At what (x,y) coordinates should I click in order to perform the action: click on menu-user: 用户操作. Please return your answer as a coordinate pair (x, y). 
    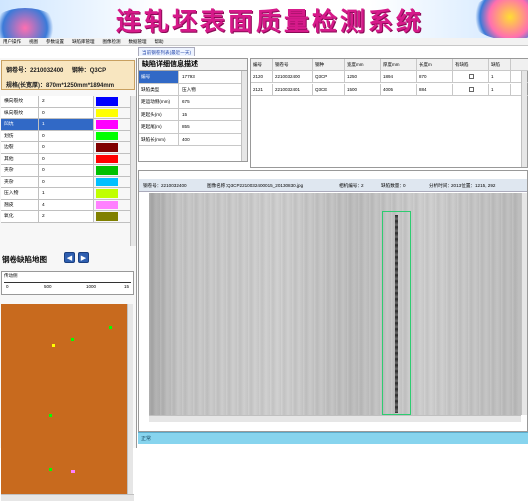
    Looking at the image, I should click on (12, 42).